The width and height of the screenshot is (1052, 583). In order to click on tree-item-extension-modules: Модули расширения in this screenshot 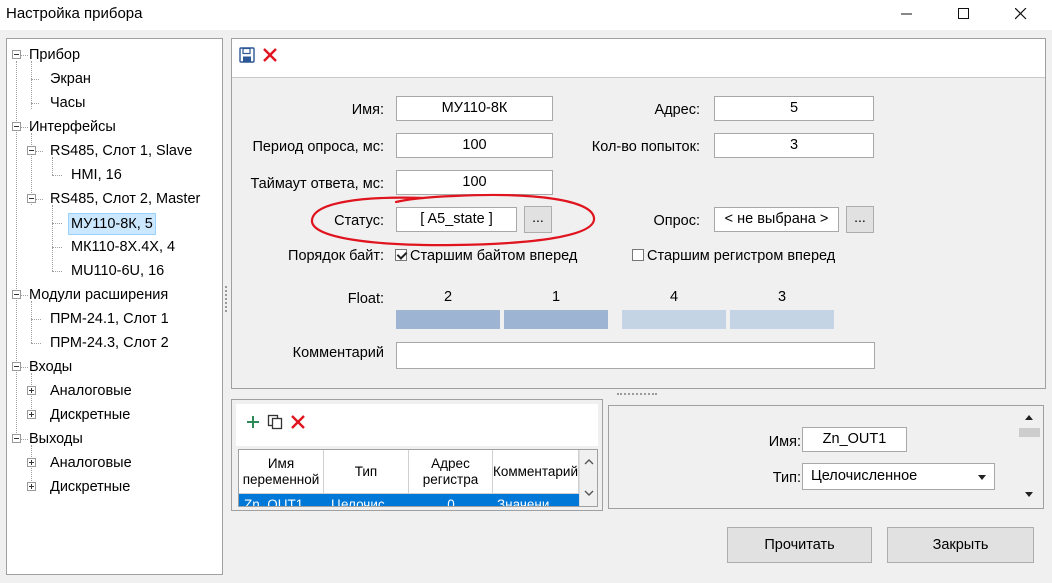, I will do `click(98, 295)`.